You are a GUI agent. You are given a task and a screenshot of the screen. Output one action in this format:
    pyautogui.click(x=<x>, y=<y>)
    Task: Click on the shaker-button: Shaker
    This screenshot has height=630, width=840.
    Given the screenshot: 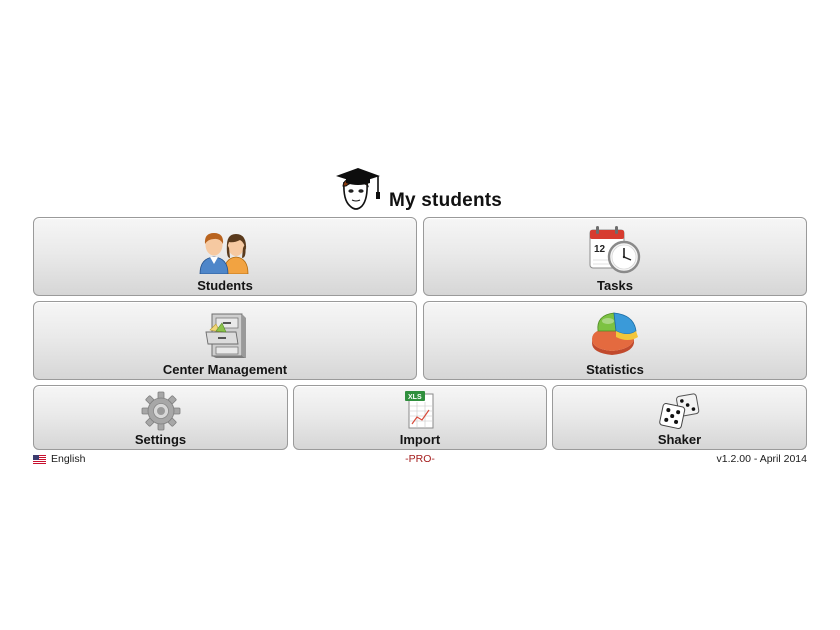 What is the action you would take?
    pyautogui.click(x=679, y=417)
    